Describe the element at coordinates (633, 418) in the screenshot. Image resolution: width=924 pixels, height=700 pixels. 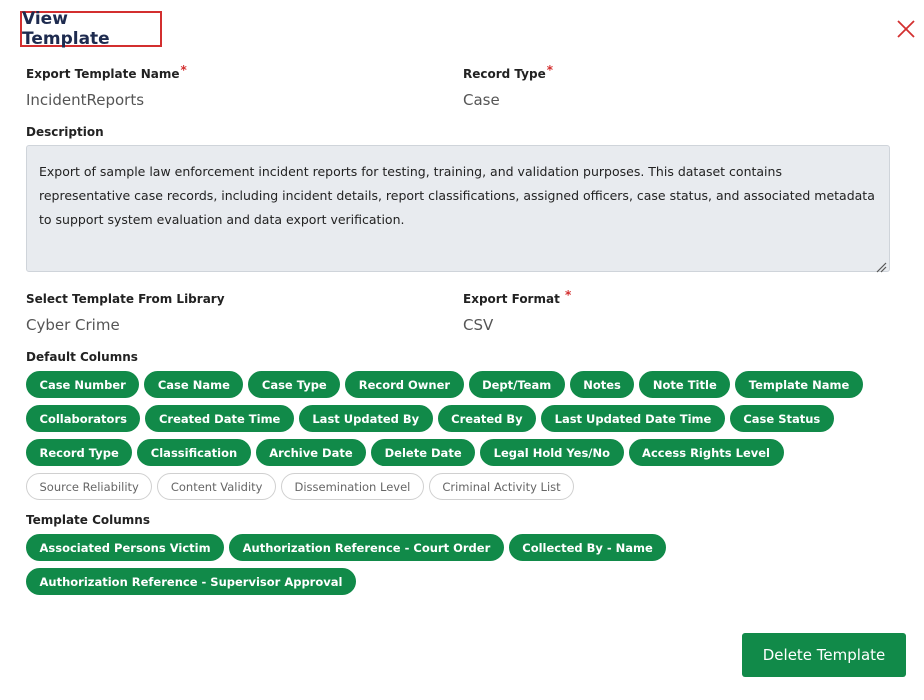
I see `column-chip: Last Updated Date Time` at that location.